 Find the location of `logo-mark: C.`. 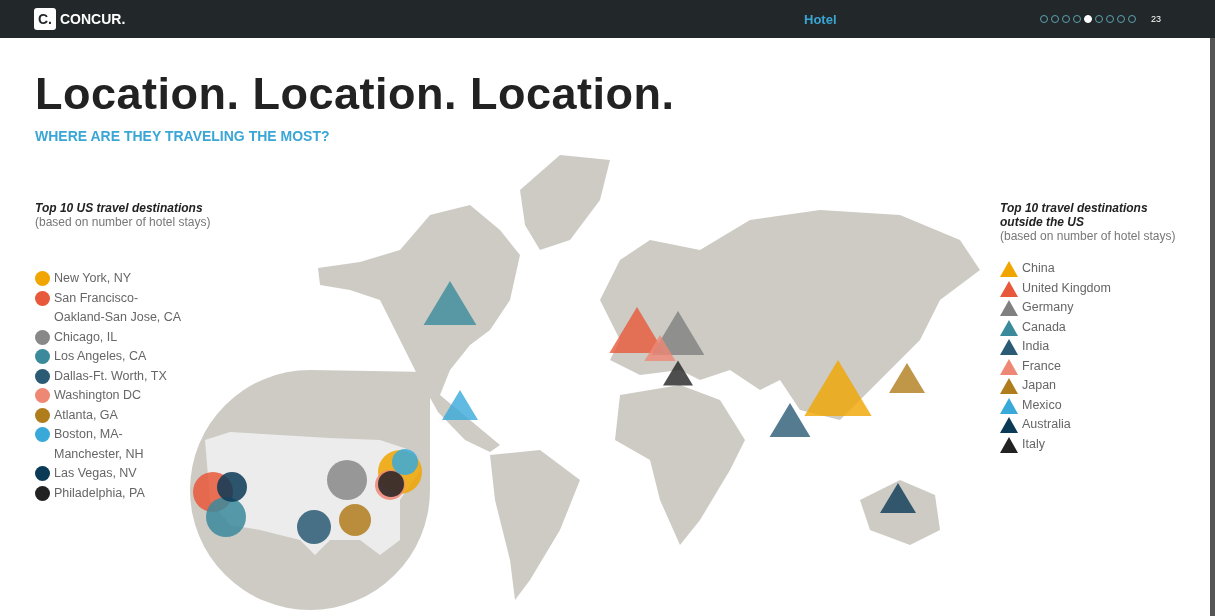

logo-mark: C. is located at coordinates (45, 19).